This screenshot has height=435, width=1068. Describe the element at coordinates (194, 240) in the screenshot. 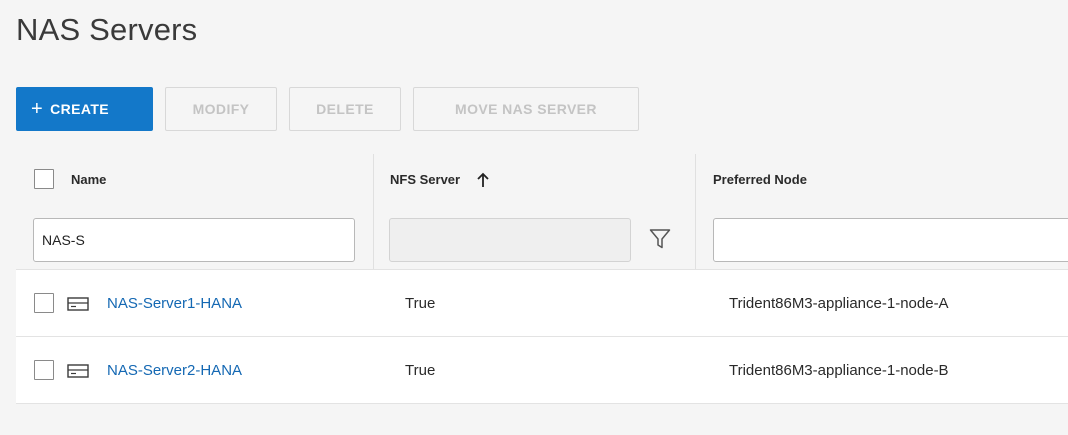

I see `name-filter-input` at that location.